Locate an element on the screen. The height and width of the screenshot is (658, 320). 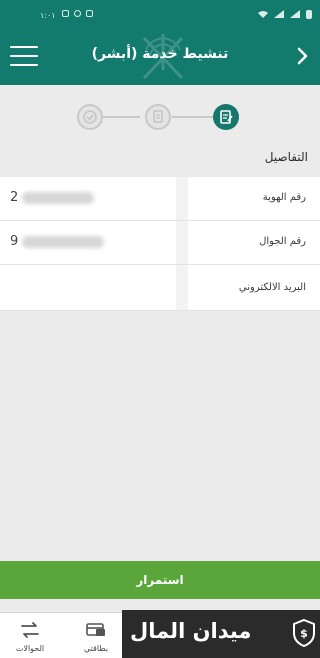
nav-item-transfers: الحوالات is located at coordinates (30, 637).